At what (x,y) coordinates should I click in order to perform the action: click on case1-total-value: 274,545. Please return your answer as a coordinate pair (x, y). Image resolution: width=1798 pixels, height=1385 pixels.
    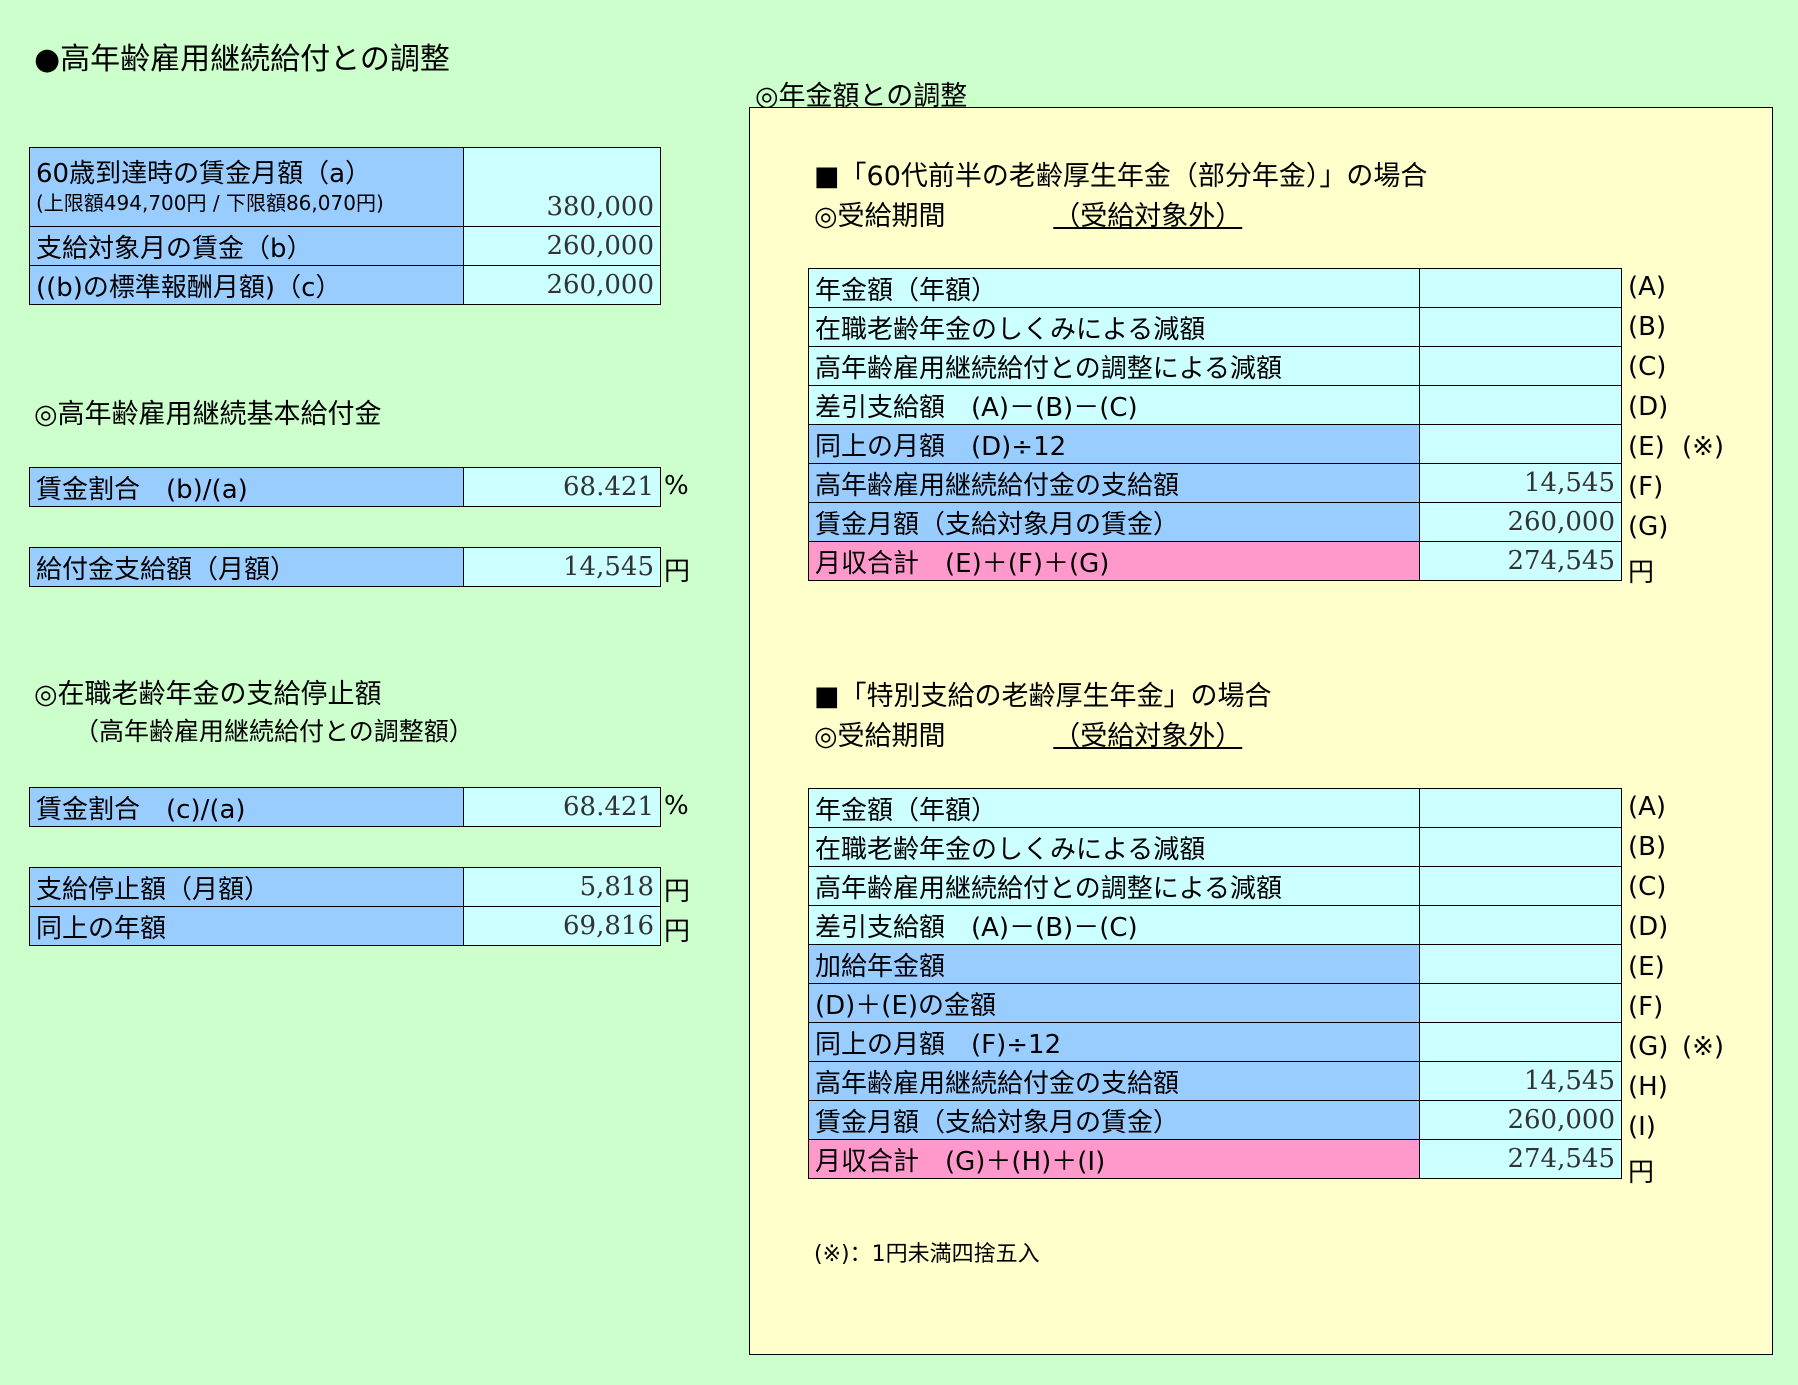
    Looking at the image, I should click on (1520, 561).